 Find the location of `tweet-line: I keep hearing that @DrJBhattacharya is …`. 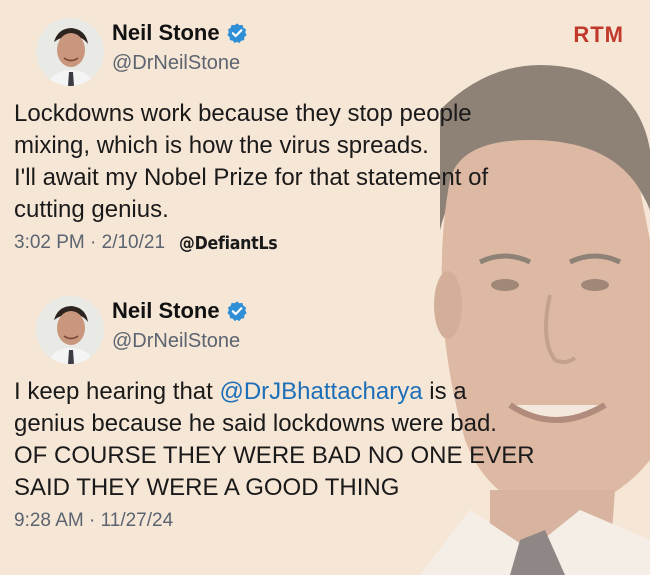

tweet-line: I keep hearing that @DrJBhattacharya is … is located at coordinates (324, 392).